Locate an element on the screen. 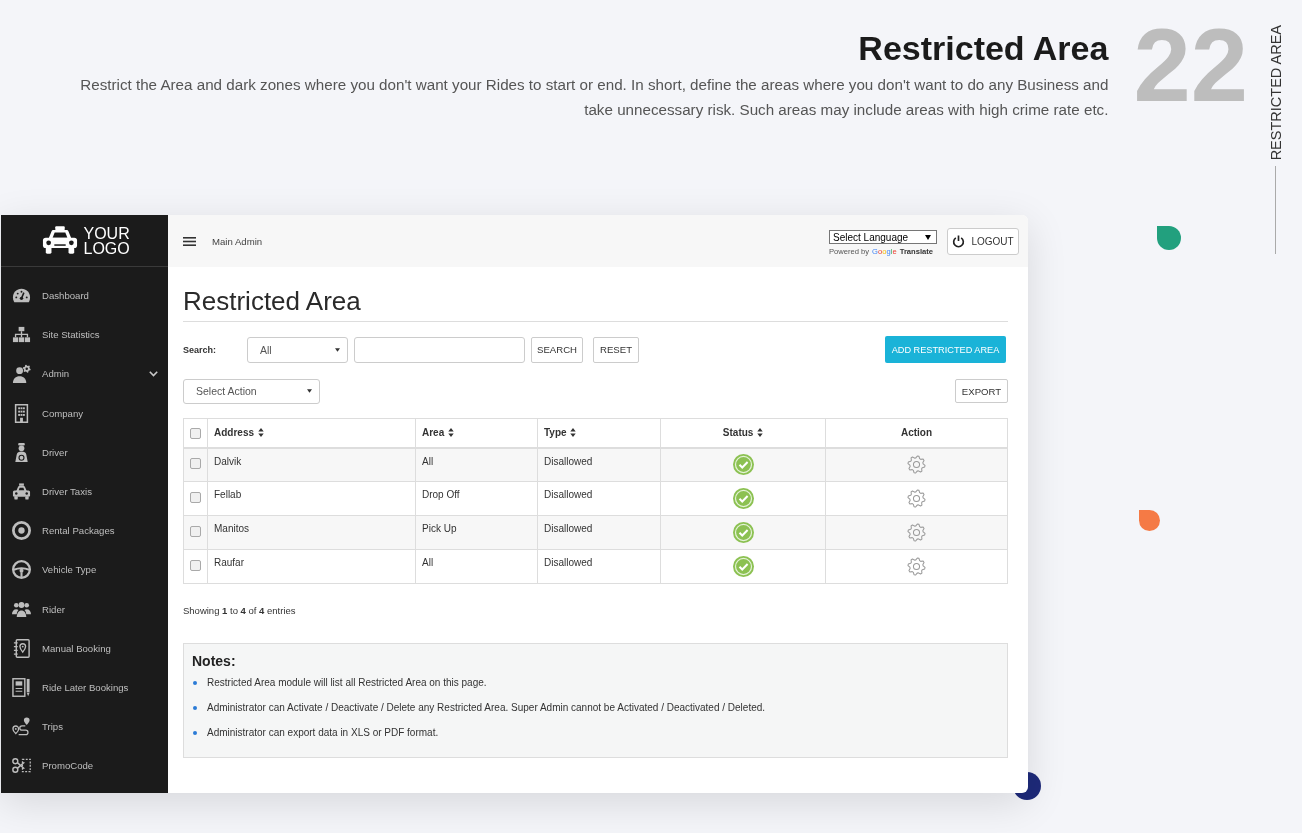 The image size is (1302, 833). search-field is located at coordinates (439, 349).